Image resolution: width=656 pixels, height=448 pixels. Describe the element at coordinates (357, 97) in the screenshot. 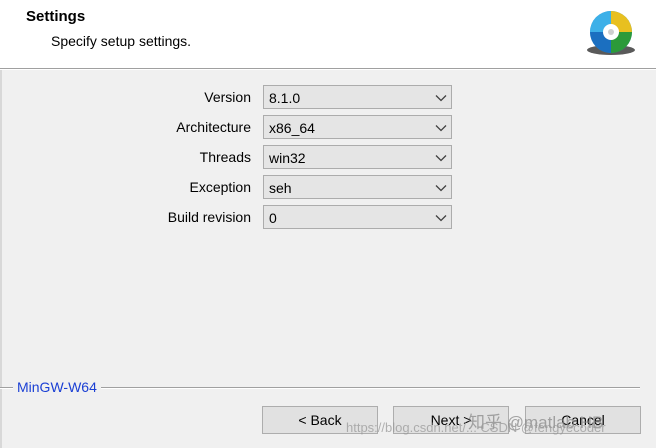

I see `version-select: 8.1.0` at that location.